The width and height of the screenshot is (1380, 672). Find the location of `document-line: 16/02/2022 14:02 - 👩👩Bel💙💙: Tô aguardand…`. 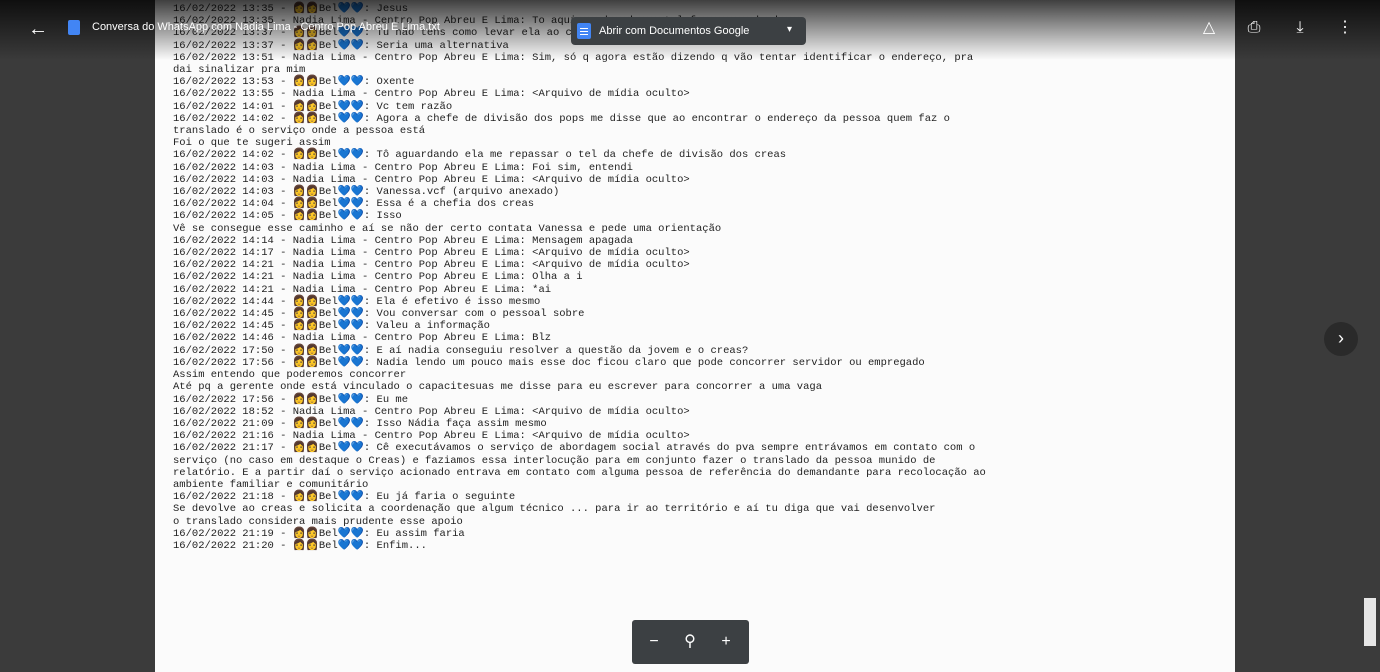

document-line: 16/02/2022 14:02 - 👩👩Bel💙💙: Tô aguardand… is located at coordinates (480, 155).